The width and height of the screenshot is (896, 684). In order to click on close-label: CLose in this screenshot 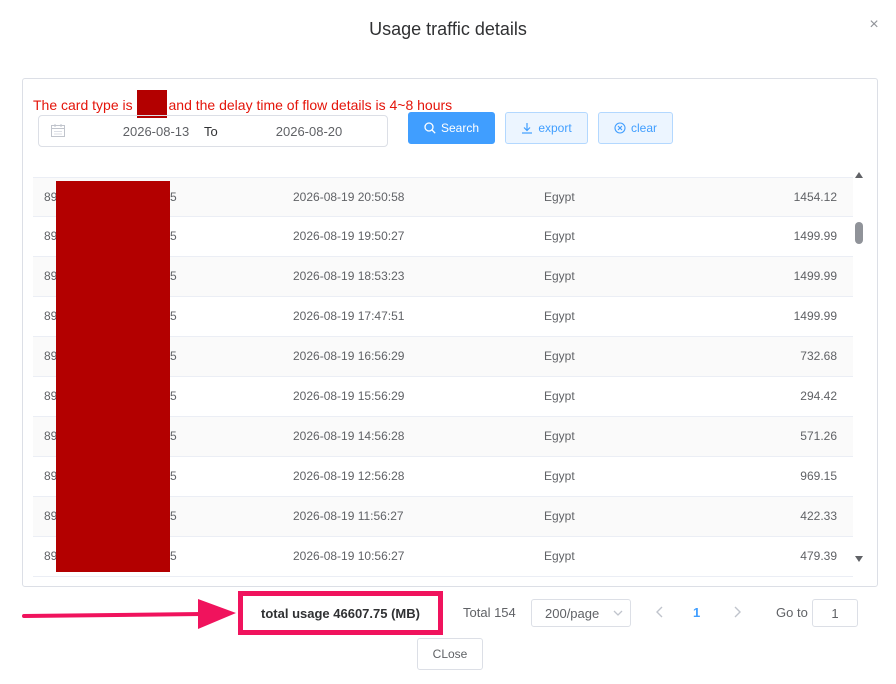, I will do `click(450, 654)`.